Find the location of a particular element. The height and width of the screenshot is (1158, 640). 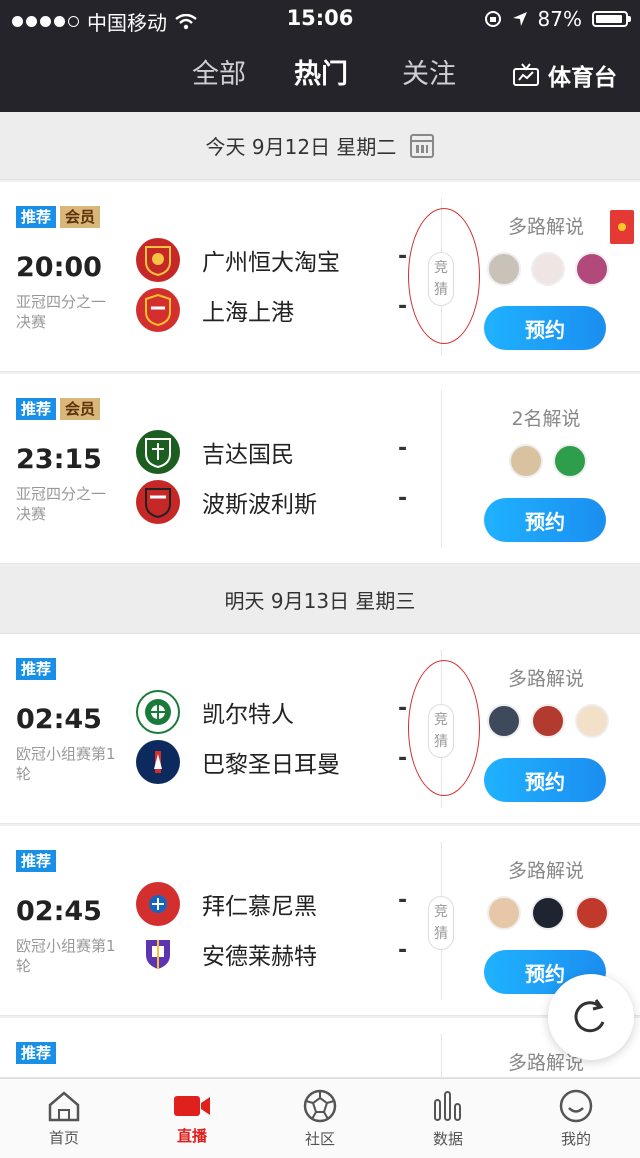

nav-community: 社区 is located at coordinates (320, 1118).